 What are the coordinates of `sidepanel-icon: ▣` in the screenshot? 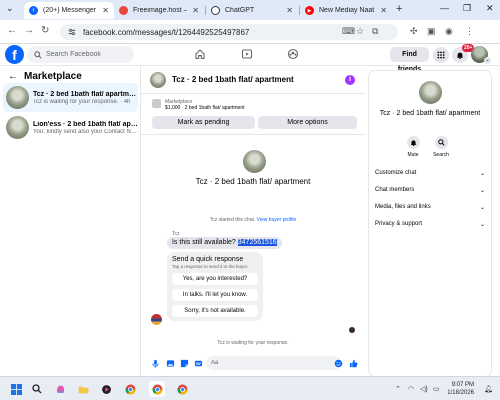 It's located at (431, 31).